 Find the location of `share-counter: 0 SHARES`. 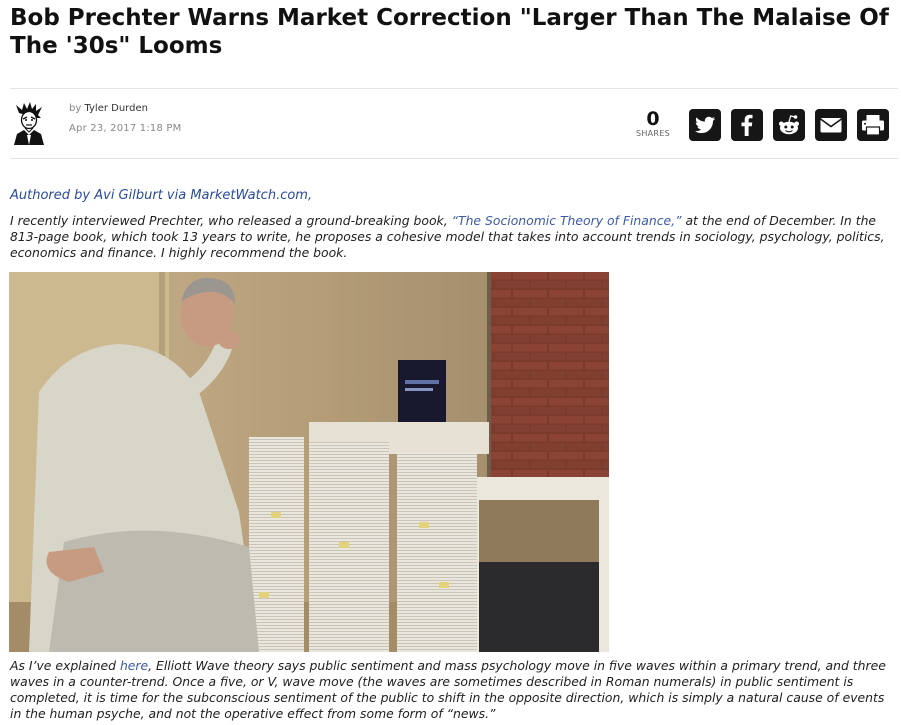

share-counter: 0 SHARES is located at coordinates (653, 124).